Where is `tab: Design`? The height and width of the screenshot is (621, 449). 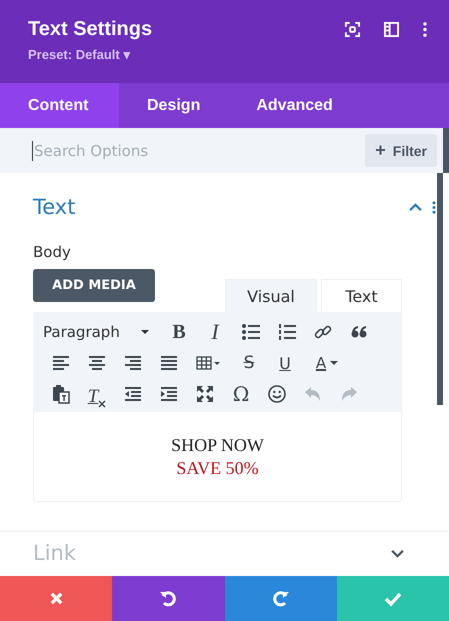 tab: Design is located at coordinates (173, 105).